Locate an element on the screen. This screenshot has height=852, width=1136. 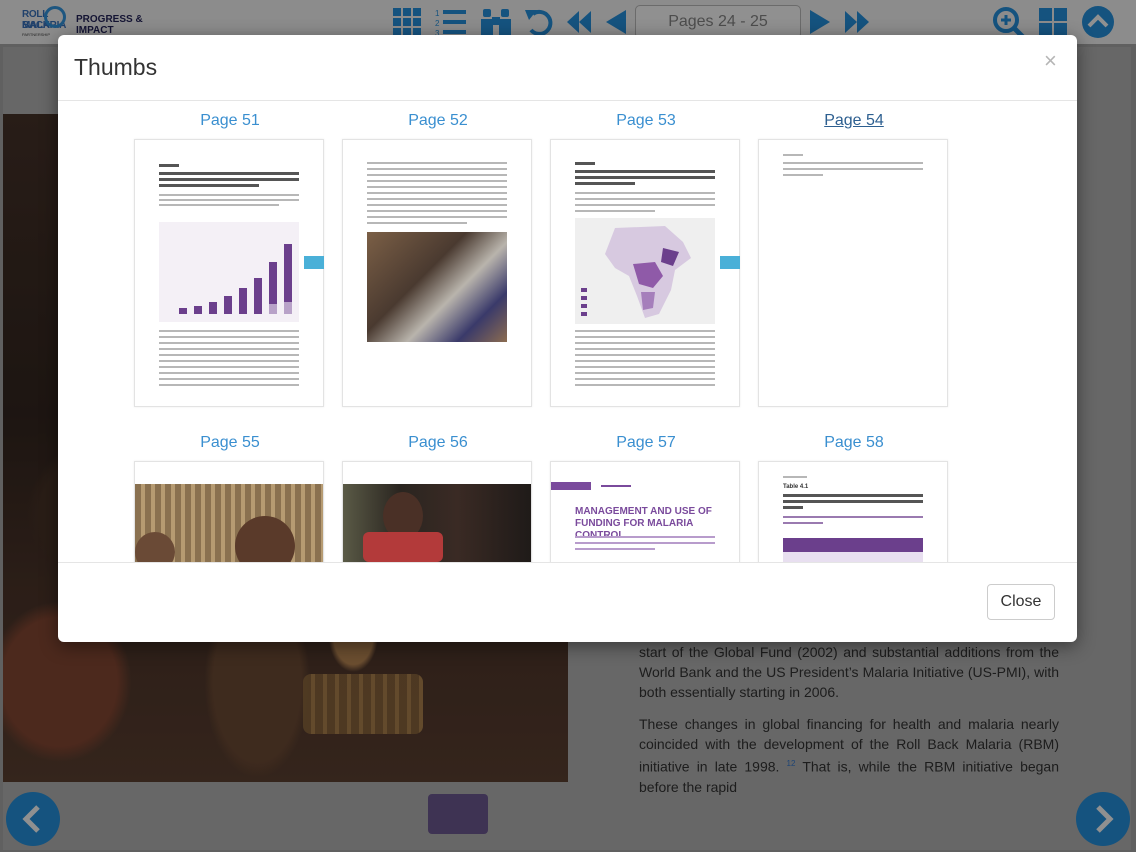
modal-footer: Close is located at coordinates (567, 602).